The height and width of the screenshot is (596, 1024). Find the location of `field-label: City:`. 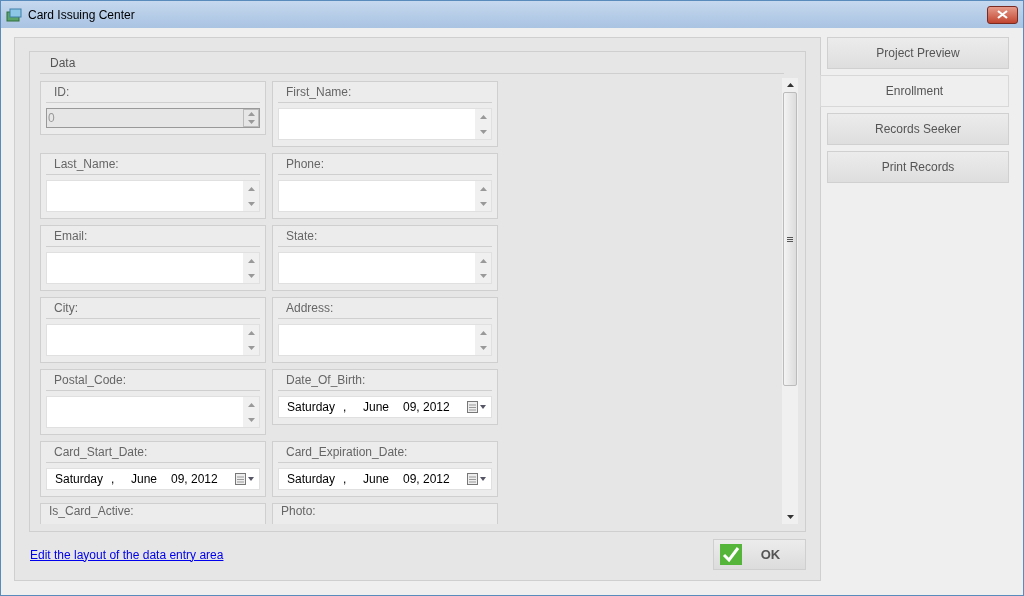

field-label: City: is located at coordinates (66, 308).